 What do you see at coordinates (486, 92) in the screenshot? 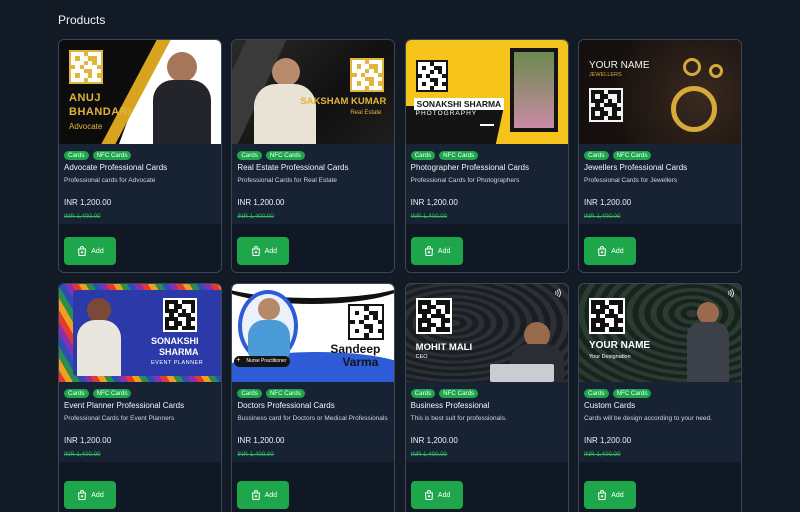
I see `product-image: SONAKSHI SHARMA PHOTOGRAPHY` at bounding box center [486, 92].